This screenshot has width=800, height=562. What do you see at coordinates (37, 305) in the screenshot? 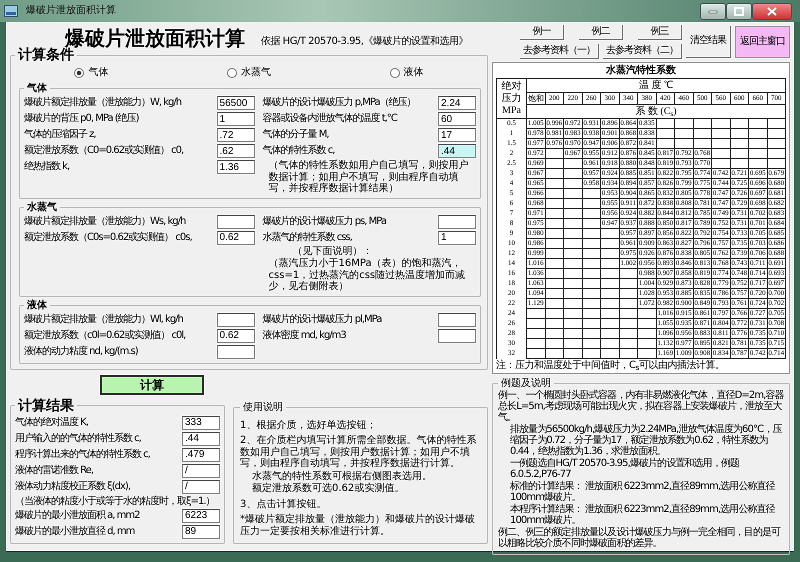
I see `group-title: 液体` at bounding box center [37, 305].